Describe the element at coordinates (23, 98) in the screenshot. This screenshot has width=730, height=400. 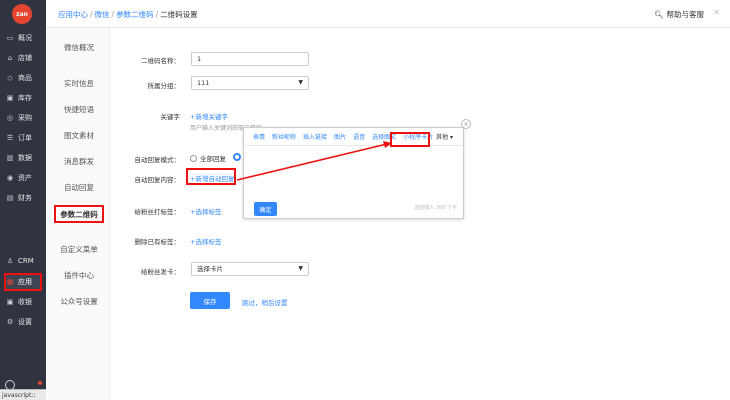
I see `nav-item-stock: ▣ 库存` at that location.